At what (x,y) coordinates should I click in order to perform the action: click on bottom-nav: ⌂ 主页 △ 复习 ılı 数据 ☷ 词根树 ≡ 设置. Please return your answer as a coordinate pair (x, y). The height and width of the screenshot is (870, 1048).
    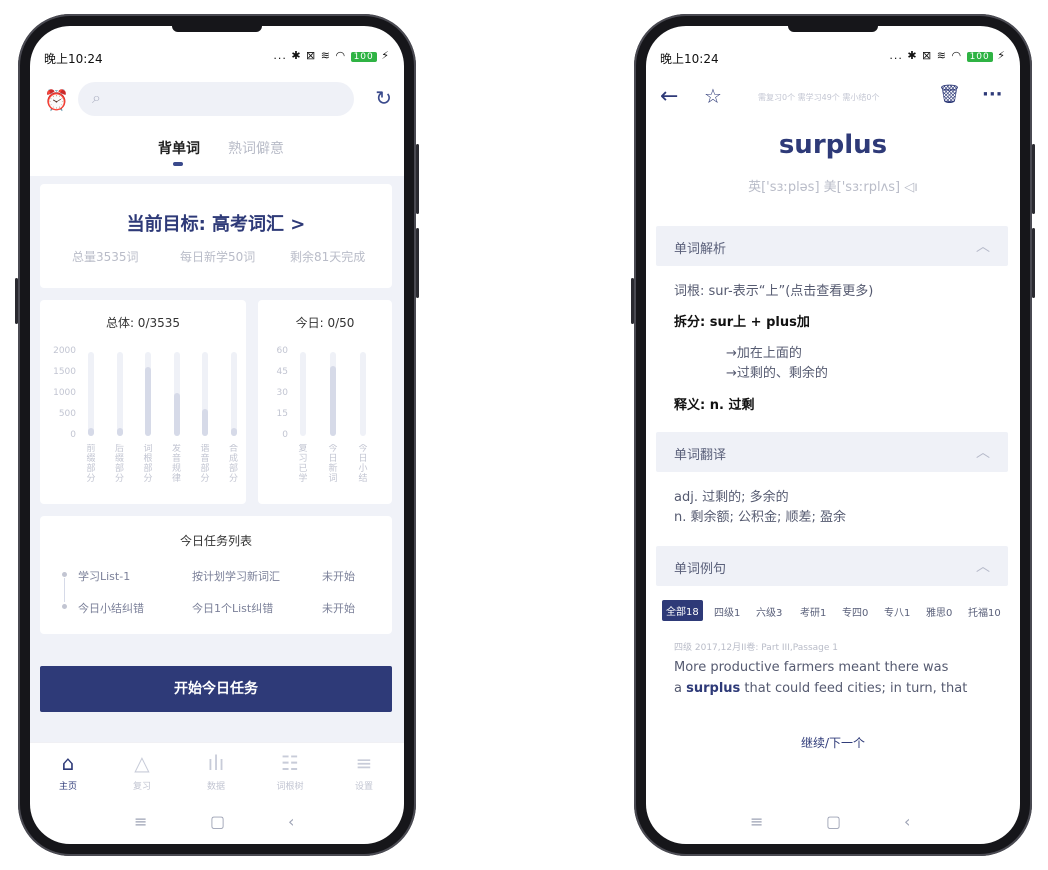
    Looking at the image, I should click on (217, 771).